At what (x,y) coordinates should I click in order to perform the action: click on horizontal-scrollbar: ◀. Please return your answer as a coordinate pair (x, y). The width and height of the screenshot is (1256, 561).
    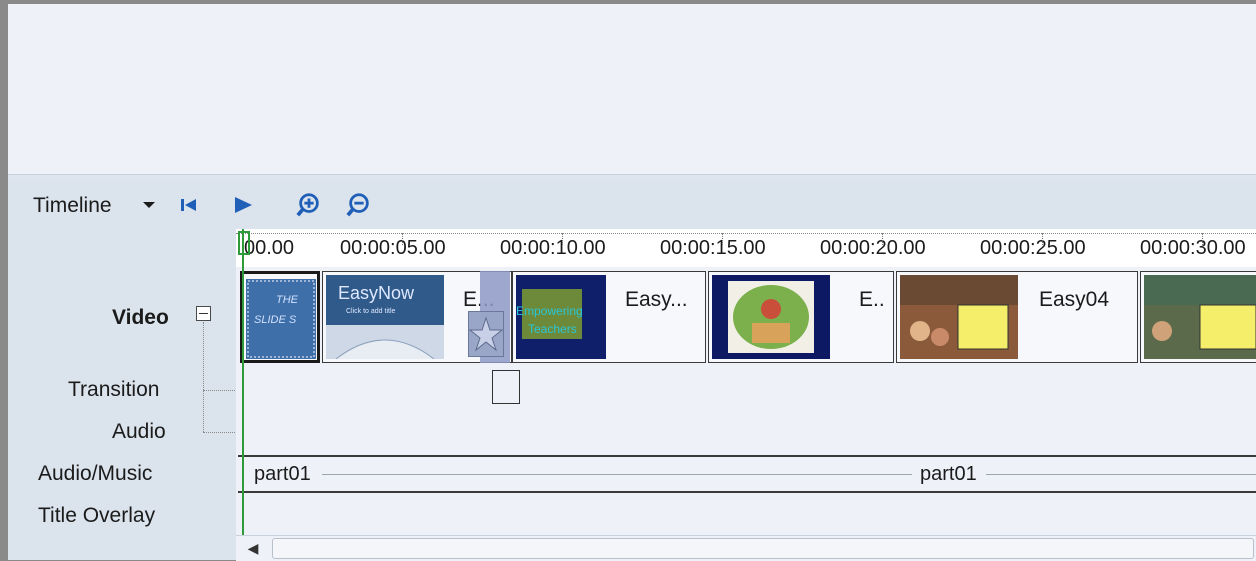
    Looking at the image, I should click on (746, 548).